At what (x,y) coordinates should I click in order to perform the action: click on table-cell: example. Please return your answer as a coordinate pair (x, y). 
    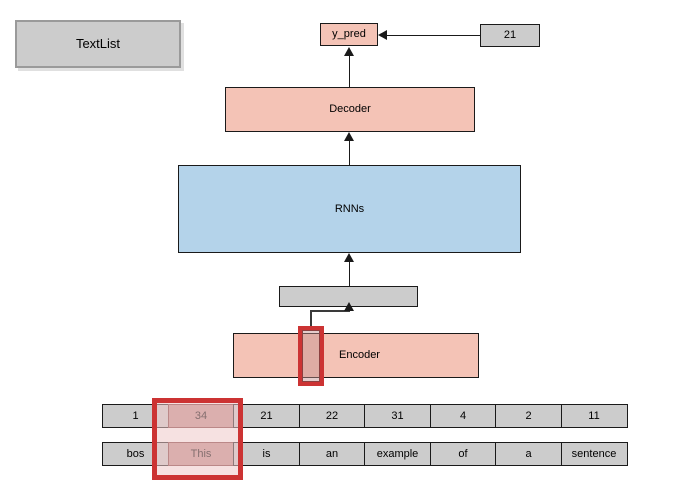
    Looking at the image, I should click on (397, 454).